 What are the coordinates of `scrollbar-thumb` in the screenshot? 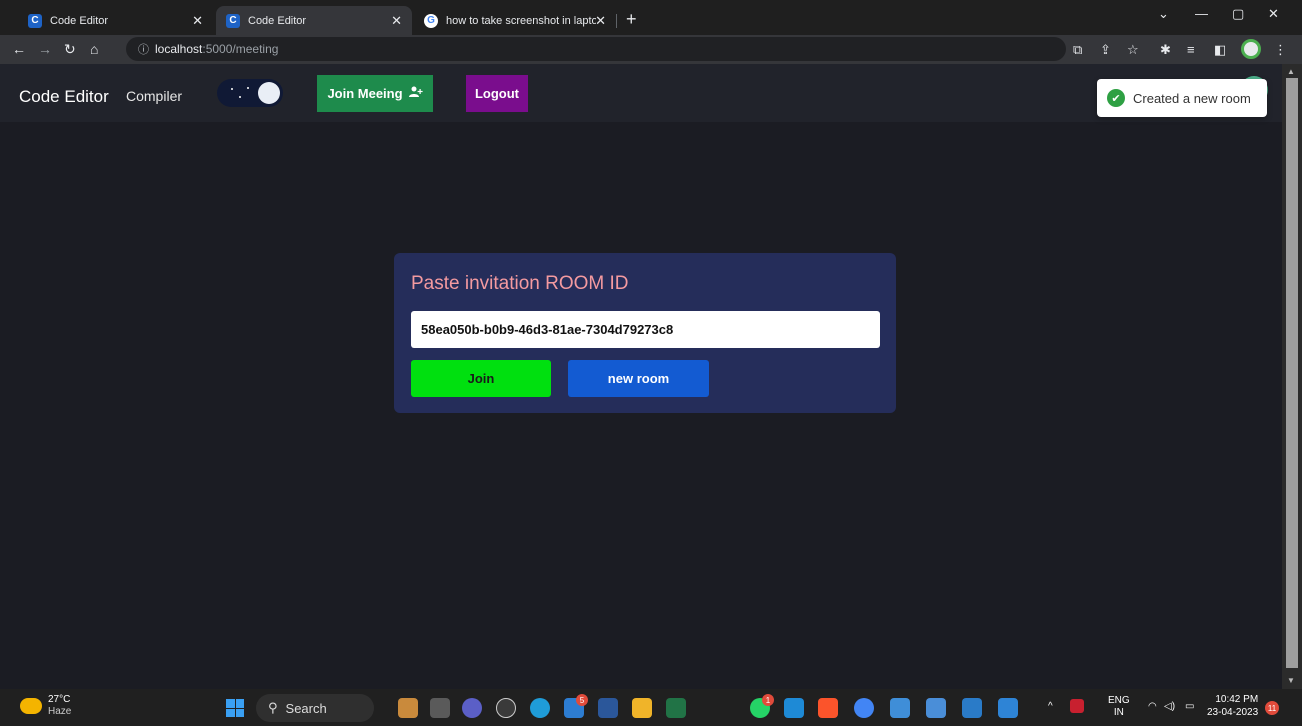 It's located at (1292, 373).